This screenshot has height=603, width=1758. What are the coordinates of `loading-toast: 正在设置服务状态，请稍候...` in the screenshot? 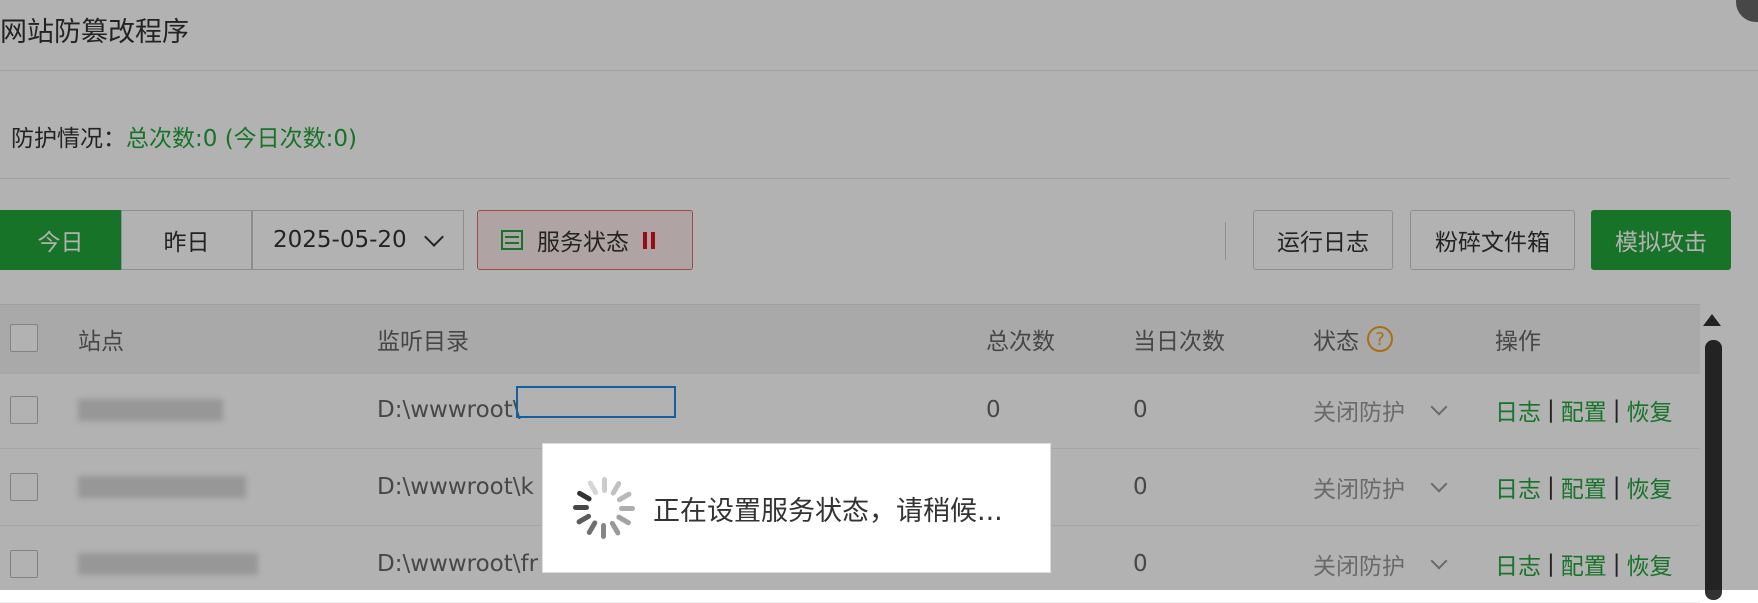 It's located at (796, 508).